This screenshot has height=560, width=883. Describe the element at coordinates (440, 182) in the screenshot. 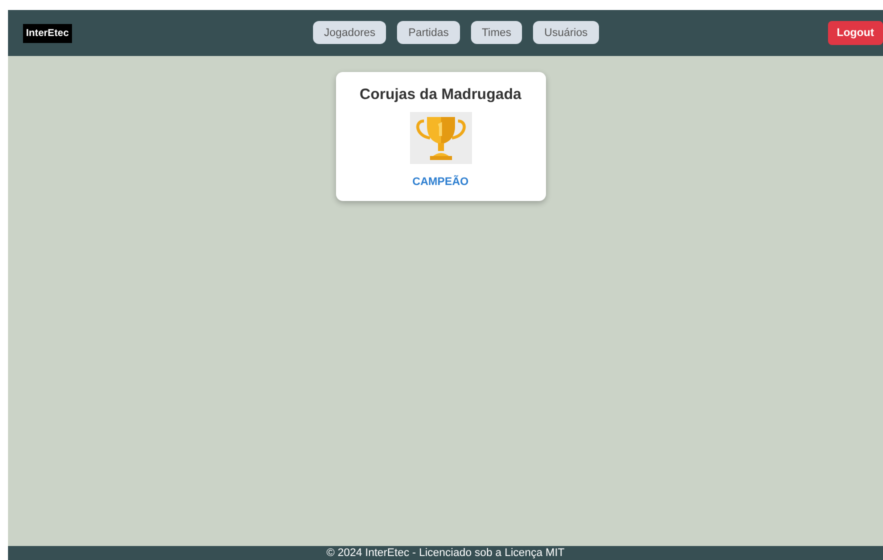

I see `status-label: CAMPEÃO` at that location.